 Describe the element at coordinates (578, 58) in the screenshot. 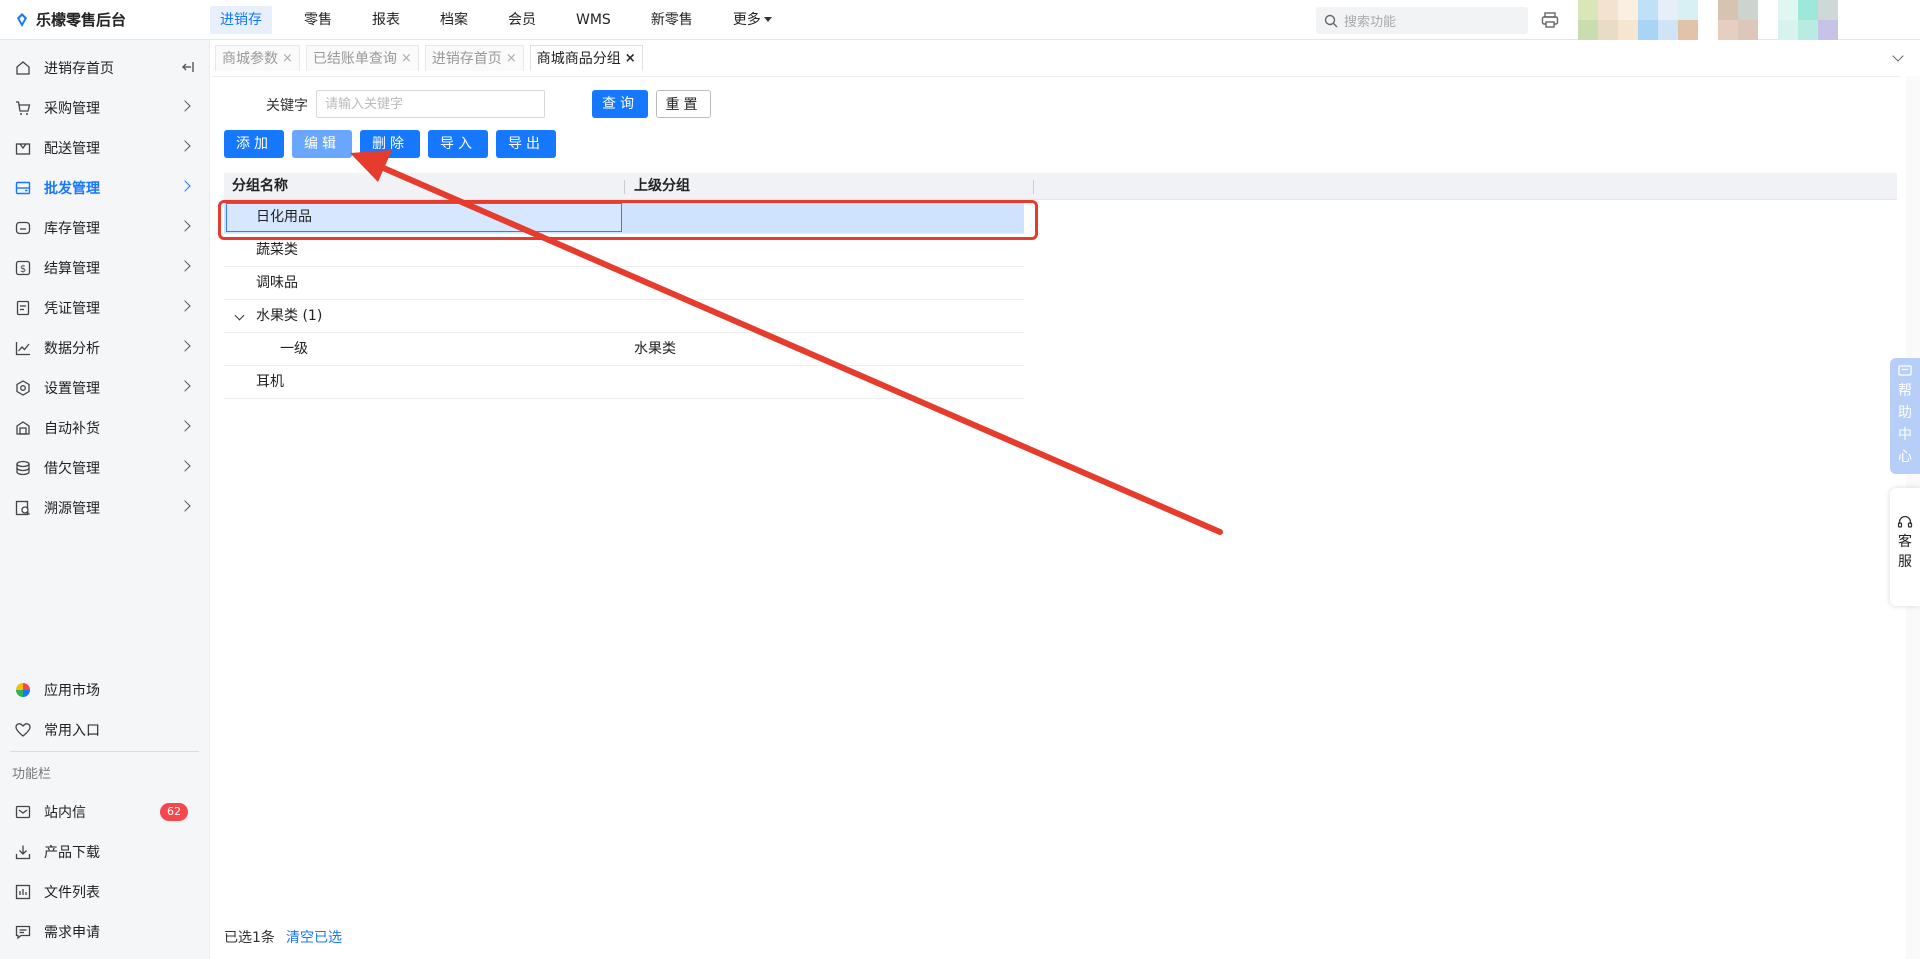

I see `tab-label: 商城商品分组` at that location.